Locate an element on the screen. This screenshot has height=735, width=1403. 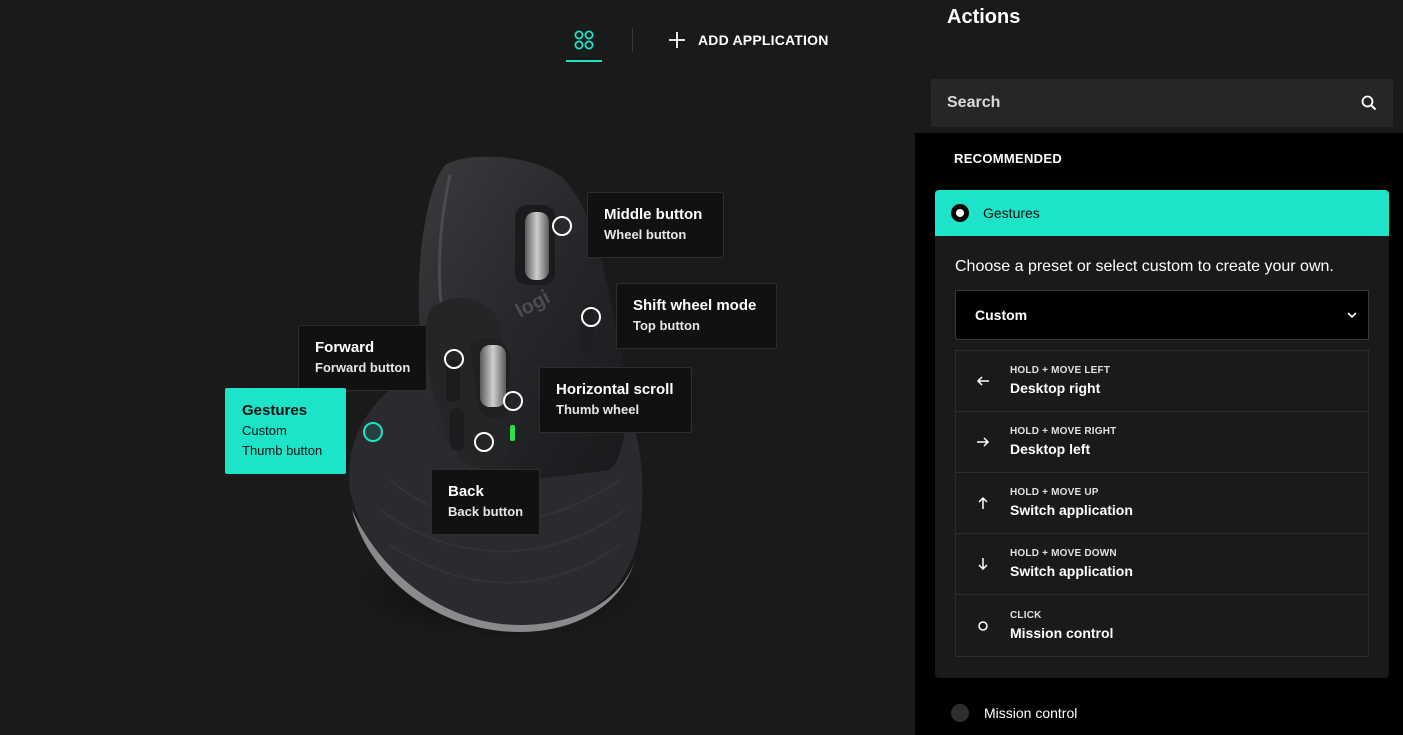
preset-dropdown-value: Custom is located at coordinates (1001, 315).